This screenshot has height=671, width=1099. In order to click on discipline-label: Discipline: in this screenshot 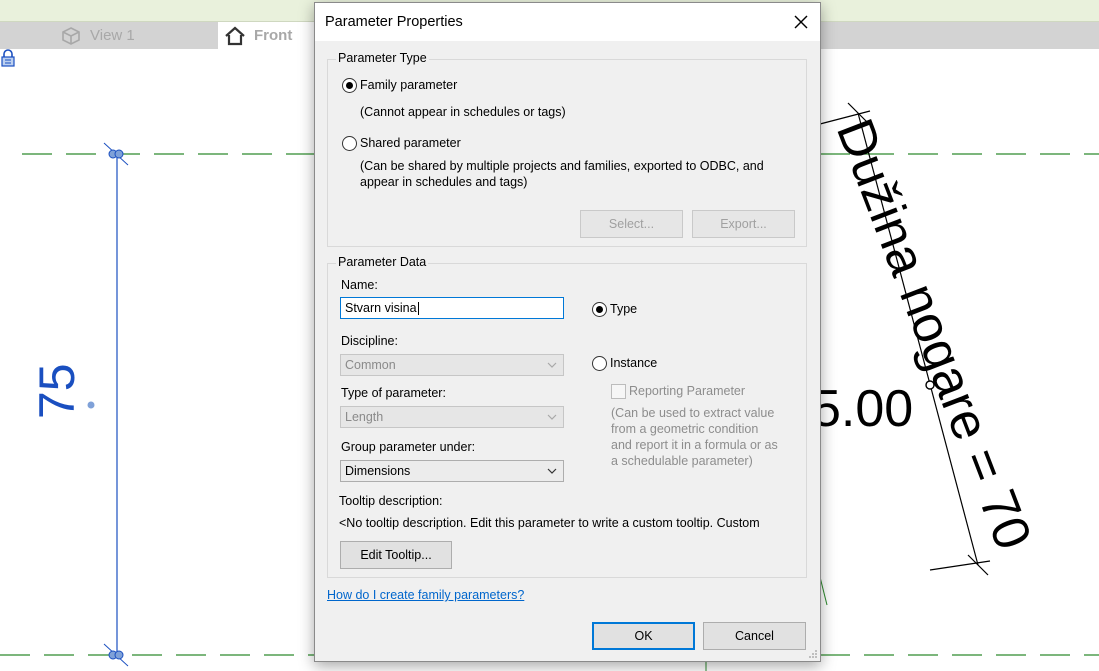, I will do `click(369, 341)`.